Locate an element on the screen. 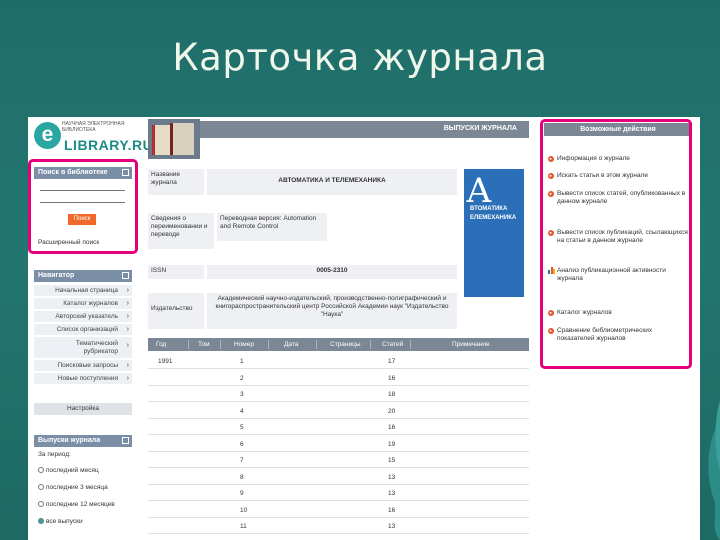  table-row: 4 20 is located at coordinates (338, 411).